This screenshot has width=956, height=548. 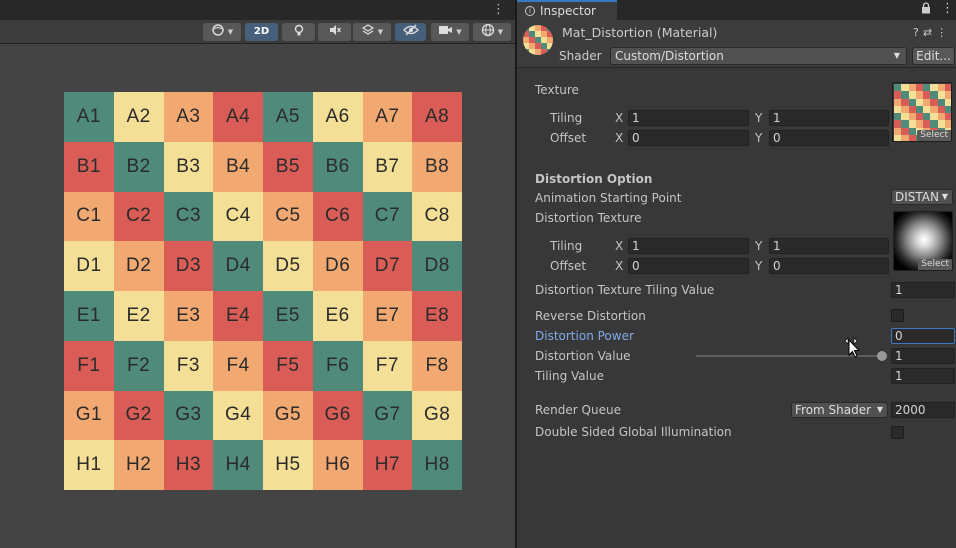 What do you see at coordinates (337, 365) in the screenshot?
I see `grid-cell-f6: F6` at bounding box center [337, 365].